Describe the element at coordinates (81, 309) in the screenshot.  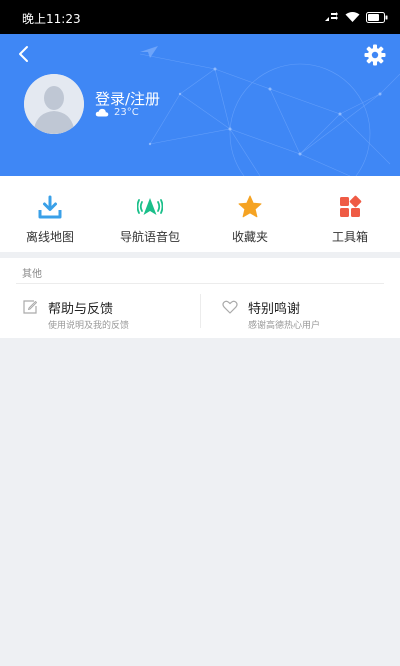
I see `entry-title: 帮助与反馈` at that location.